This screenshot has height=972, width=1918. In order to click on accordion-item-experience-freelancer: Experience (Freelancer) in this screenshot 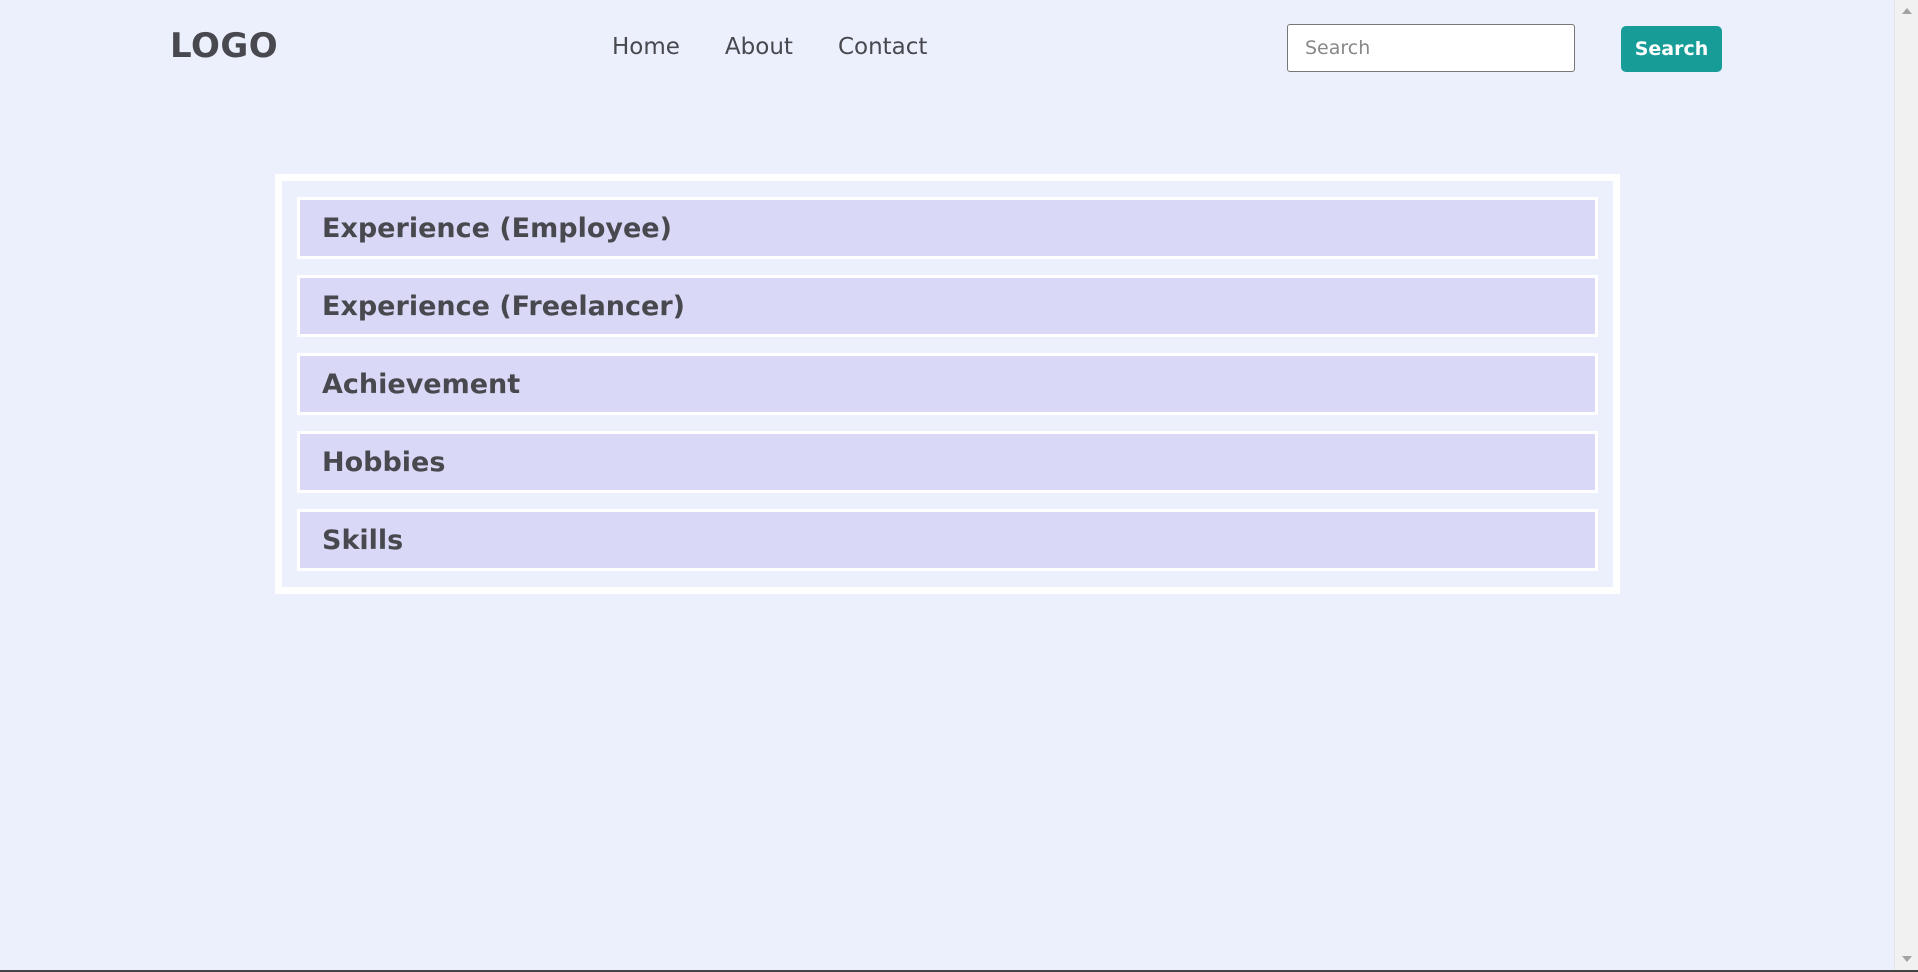, I will do `click(947, 306)`.